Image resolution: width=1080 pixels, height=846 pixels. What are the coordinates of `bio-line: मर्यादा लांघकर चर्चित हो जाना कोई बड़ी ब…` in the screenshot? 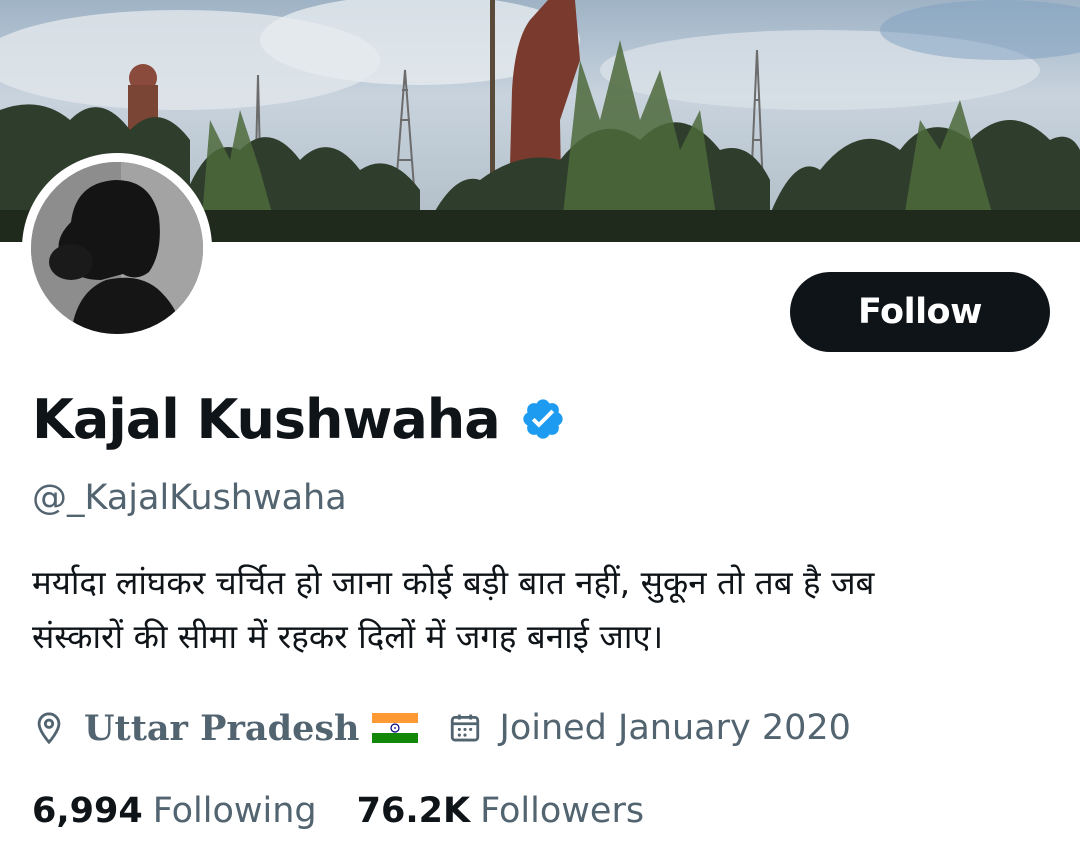 It's located at (453, 582).